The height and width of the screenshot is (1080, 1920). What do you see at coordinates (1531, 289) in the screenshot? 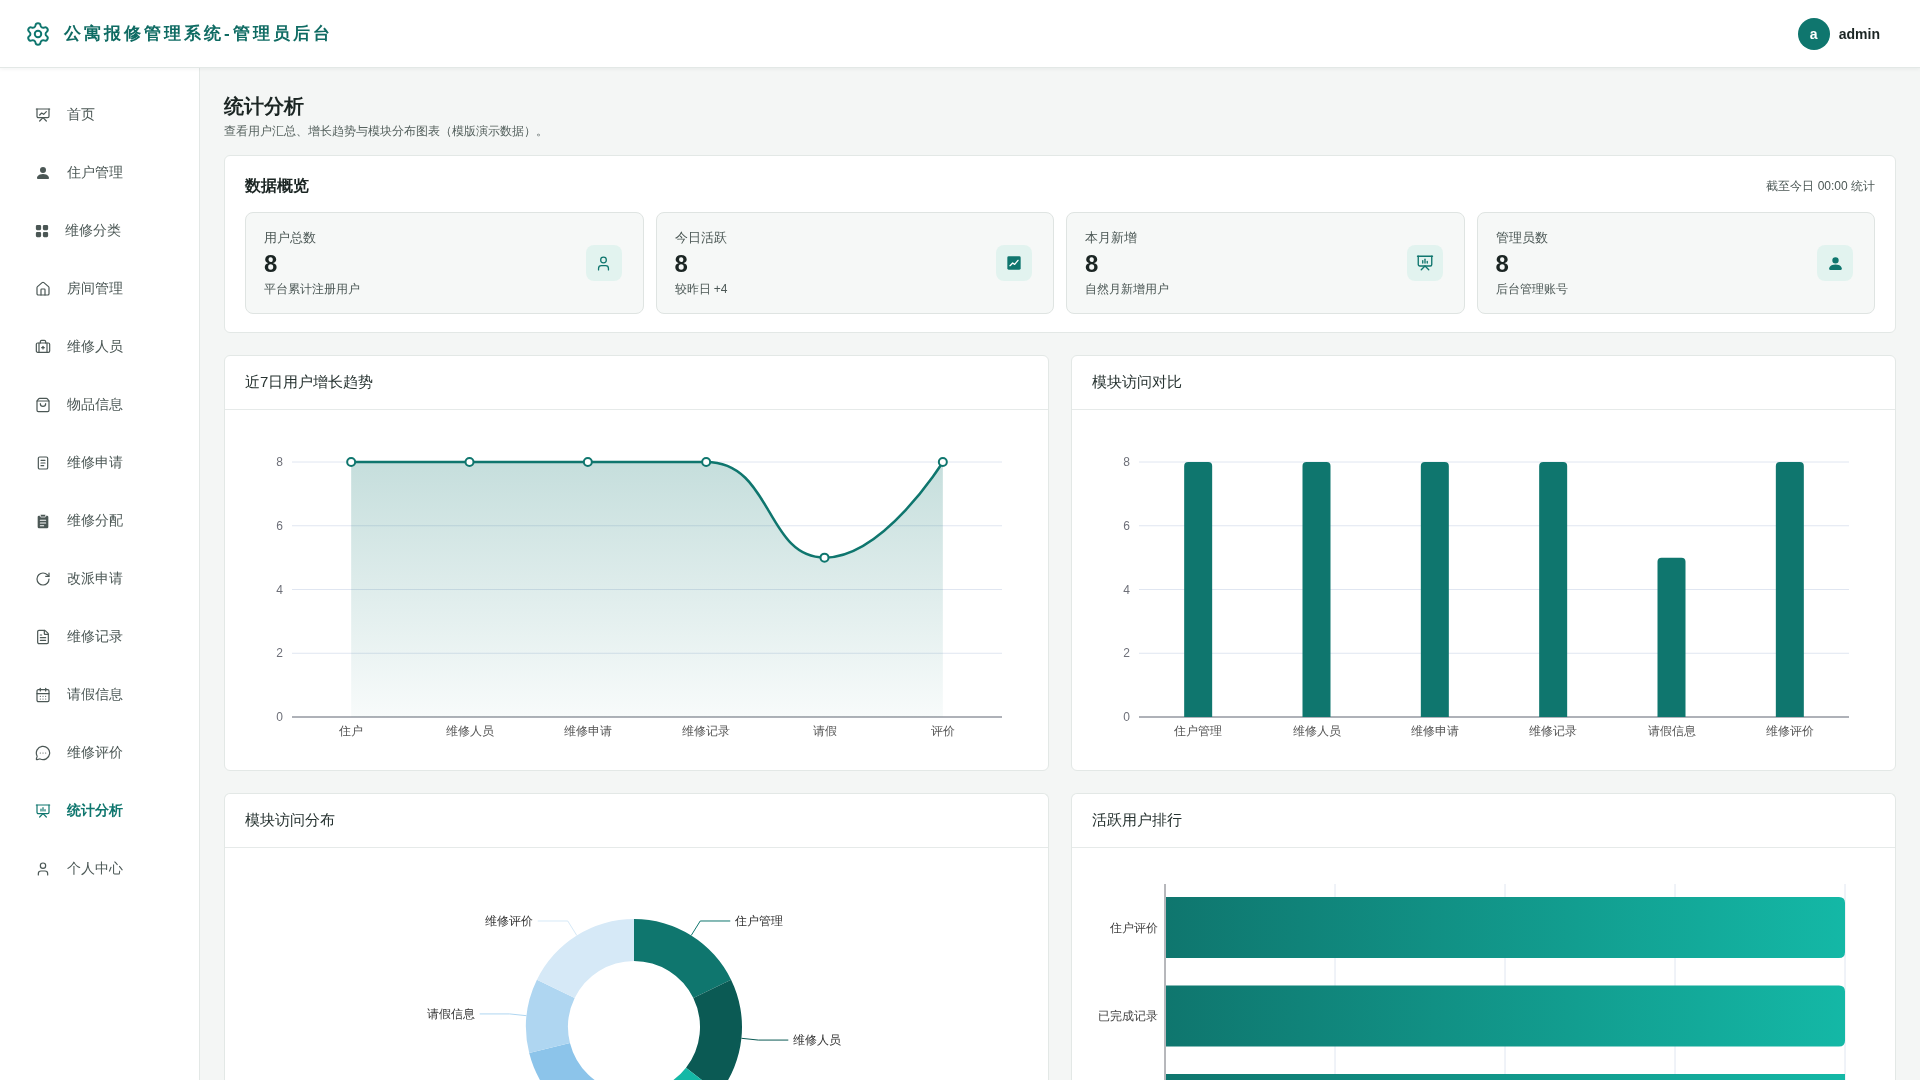
I see `stat-caption: 后台管理账号` at bounding box center [1531, 289].